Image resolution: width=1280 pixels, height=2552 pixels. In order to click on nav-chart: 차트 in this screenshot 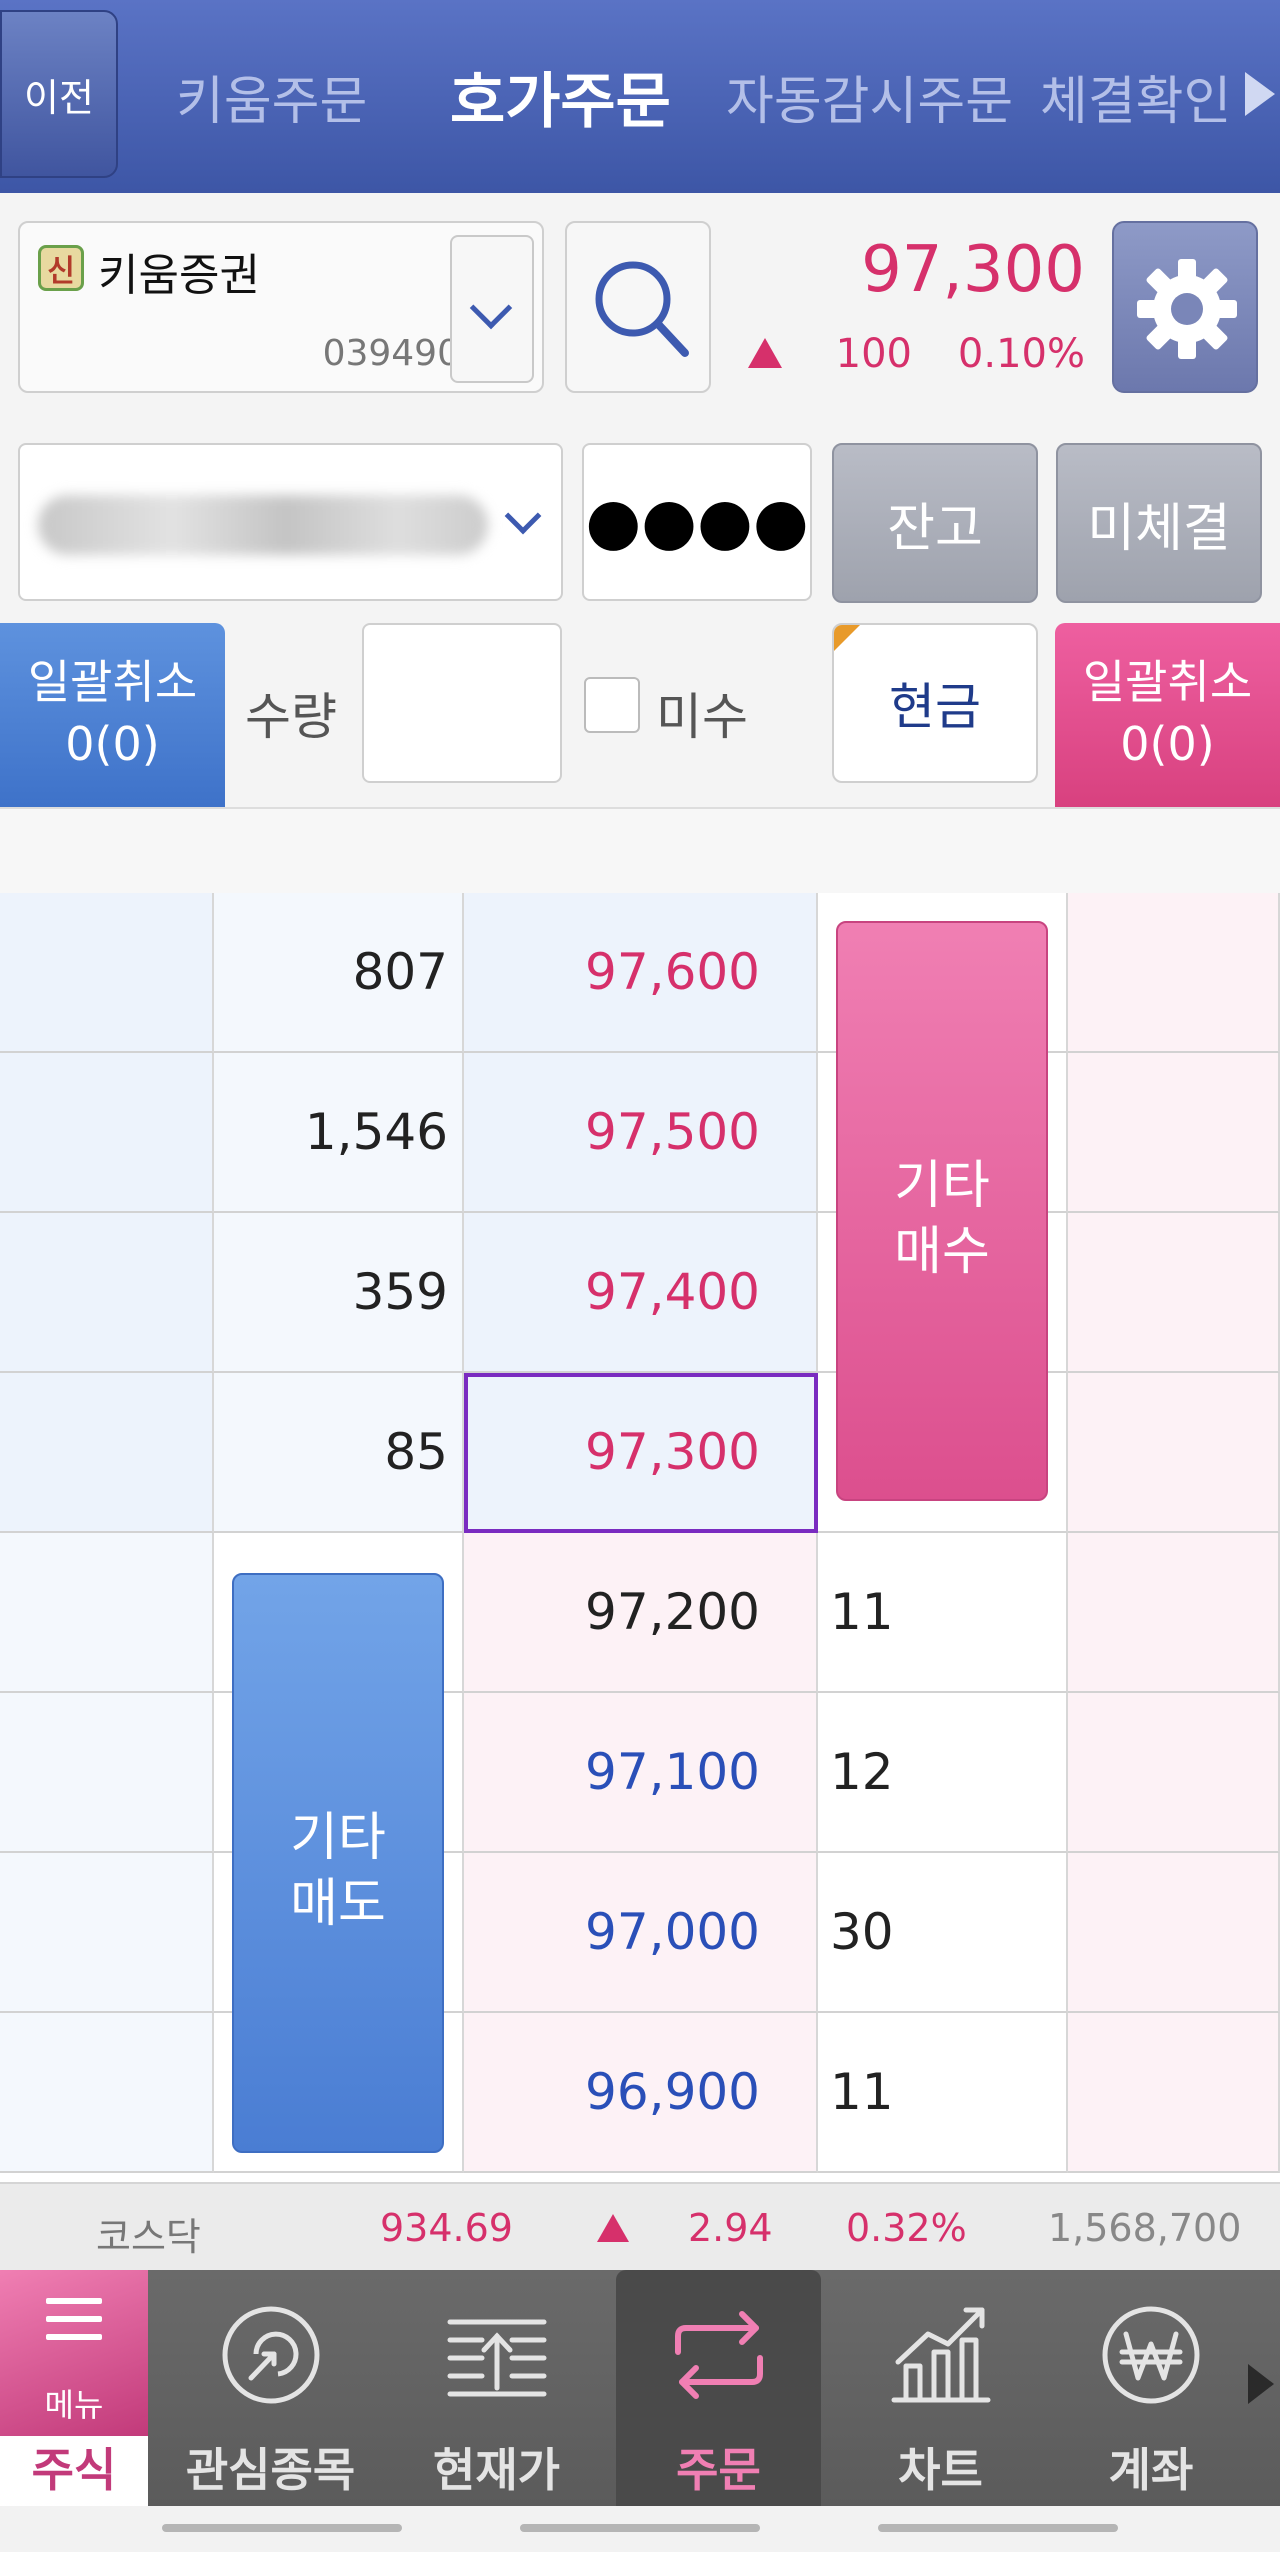, I will do `click(940, 2388)`.